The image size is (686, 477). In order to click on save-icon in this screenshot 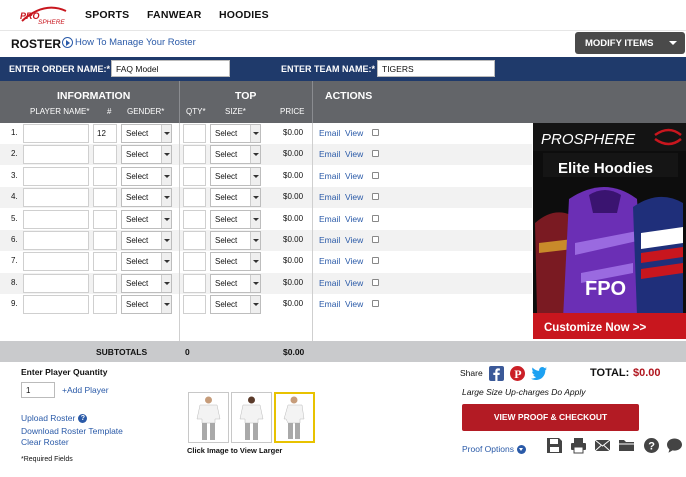, I will do `click(554, 445)`.